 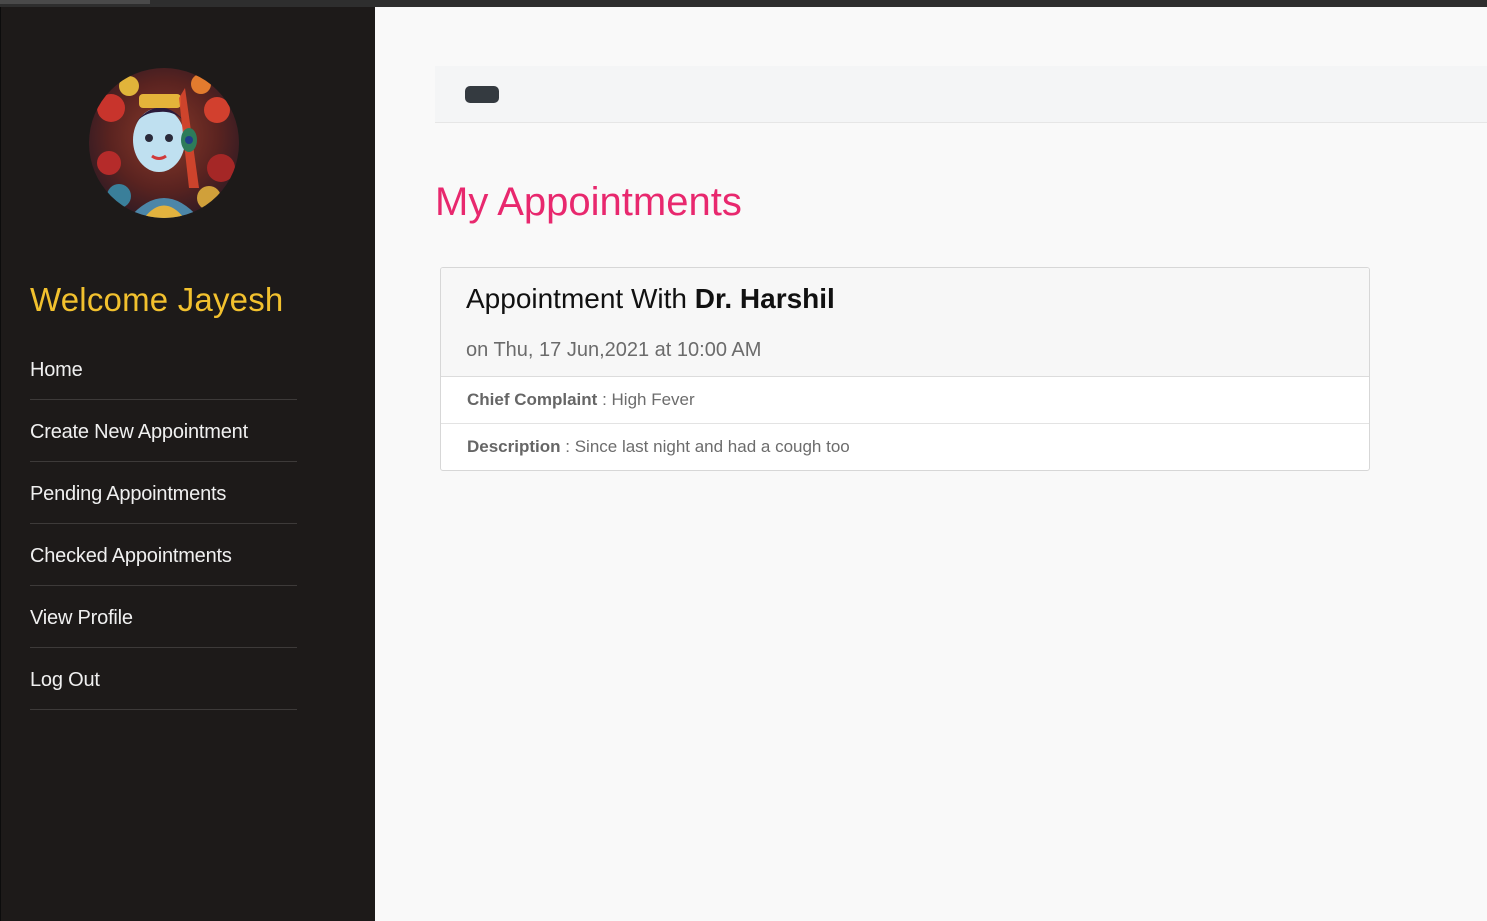 What do you see at coordinates (712, 446) in the screenshot?
I see `description-value: Since last night and had a cough too` at bounding box center [712, 446].